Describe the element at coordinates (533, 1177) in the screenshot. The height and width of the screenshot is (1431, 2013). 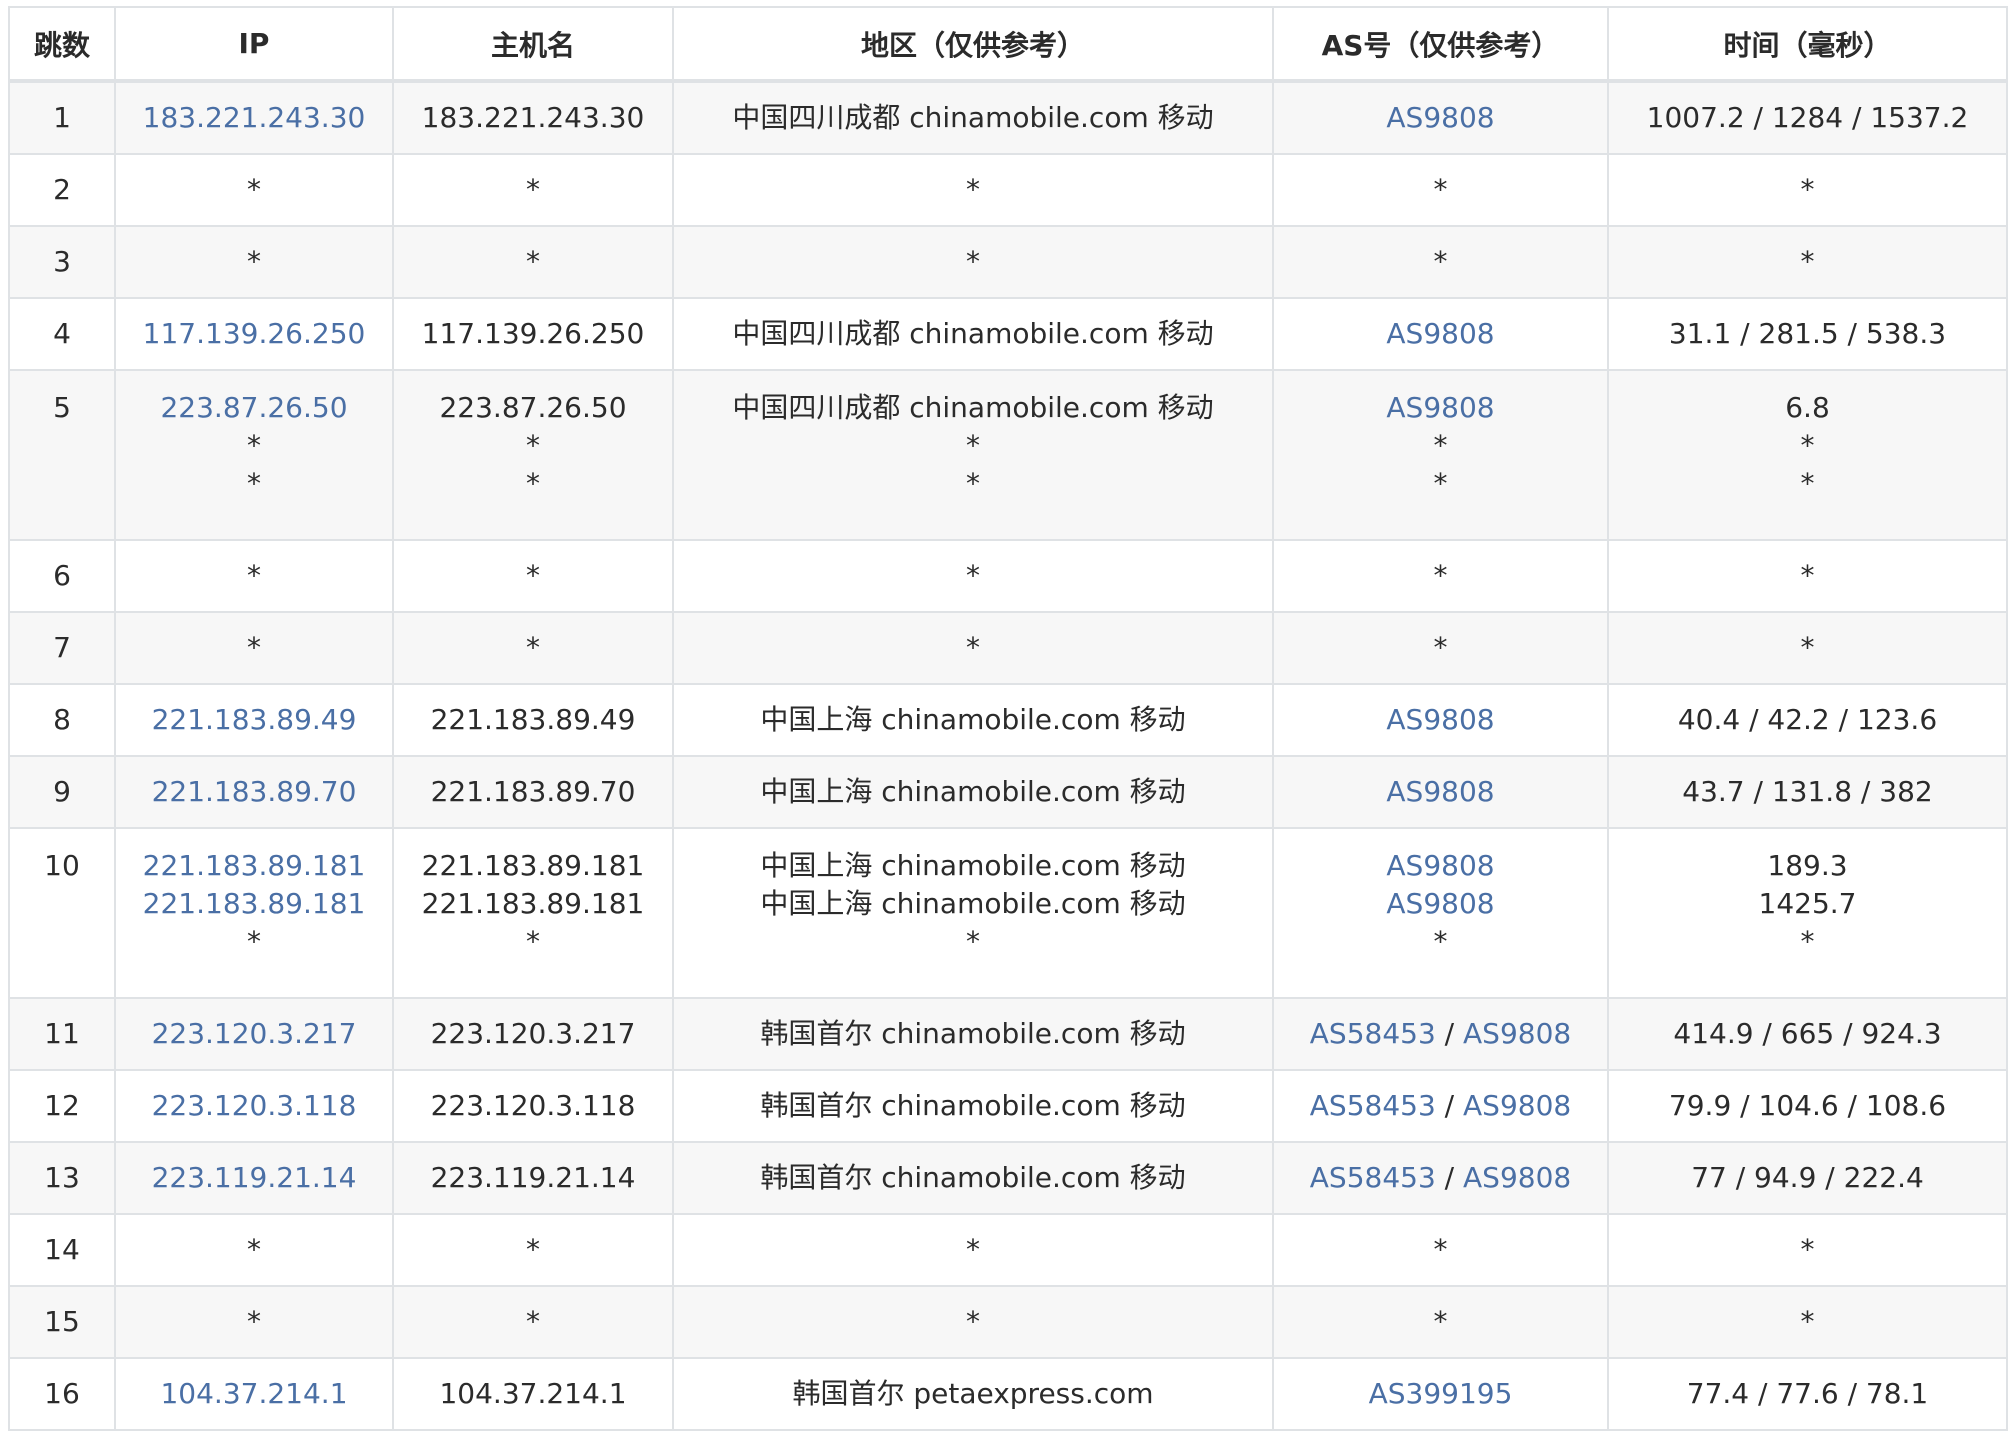
I see `hostname-value: 223.119.21.14` at that location.